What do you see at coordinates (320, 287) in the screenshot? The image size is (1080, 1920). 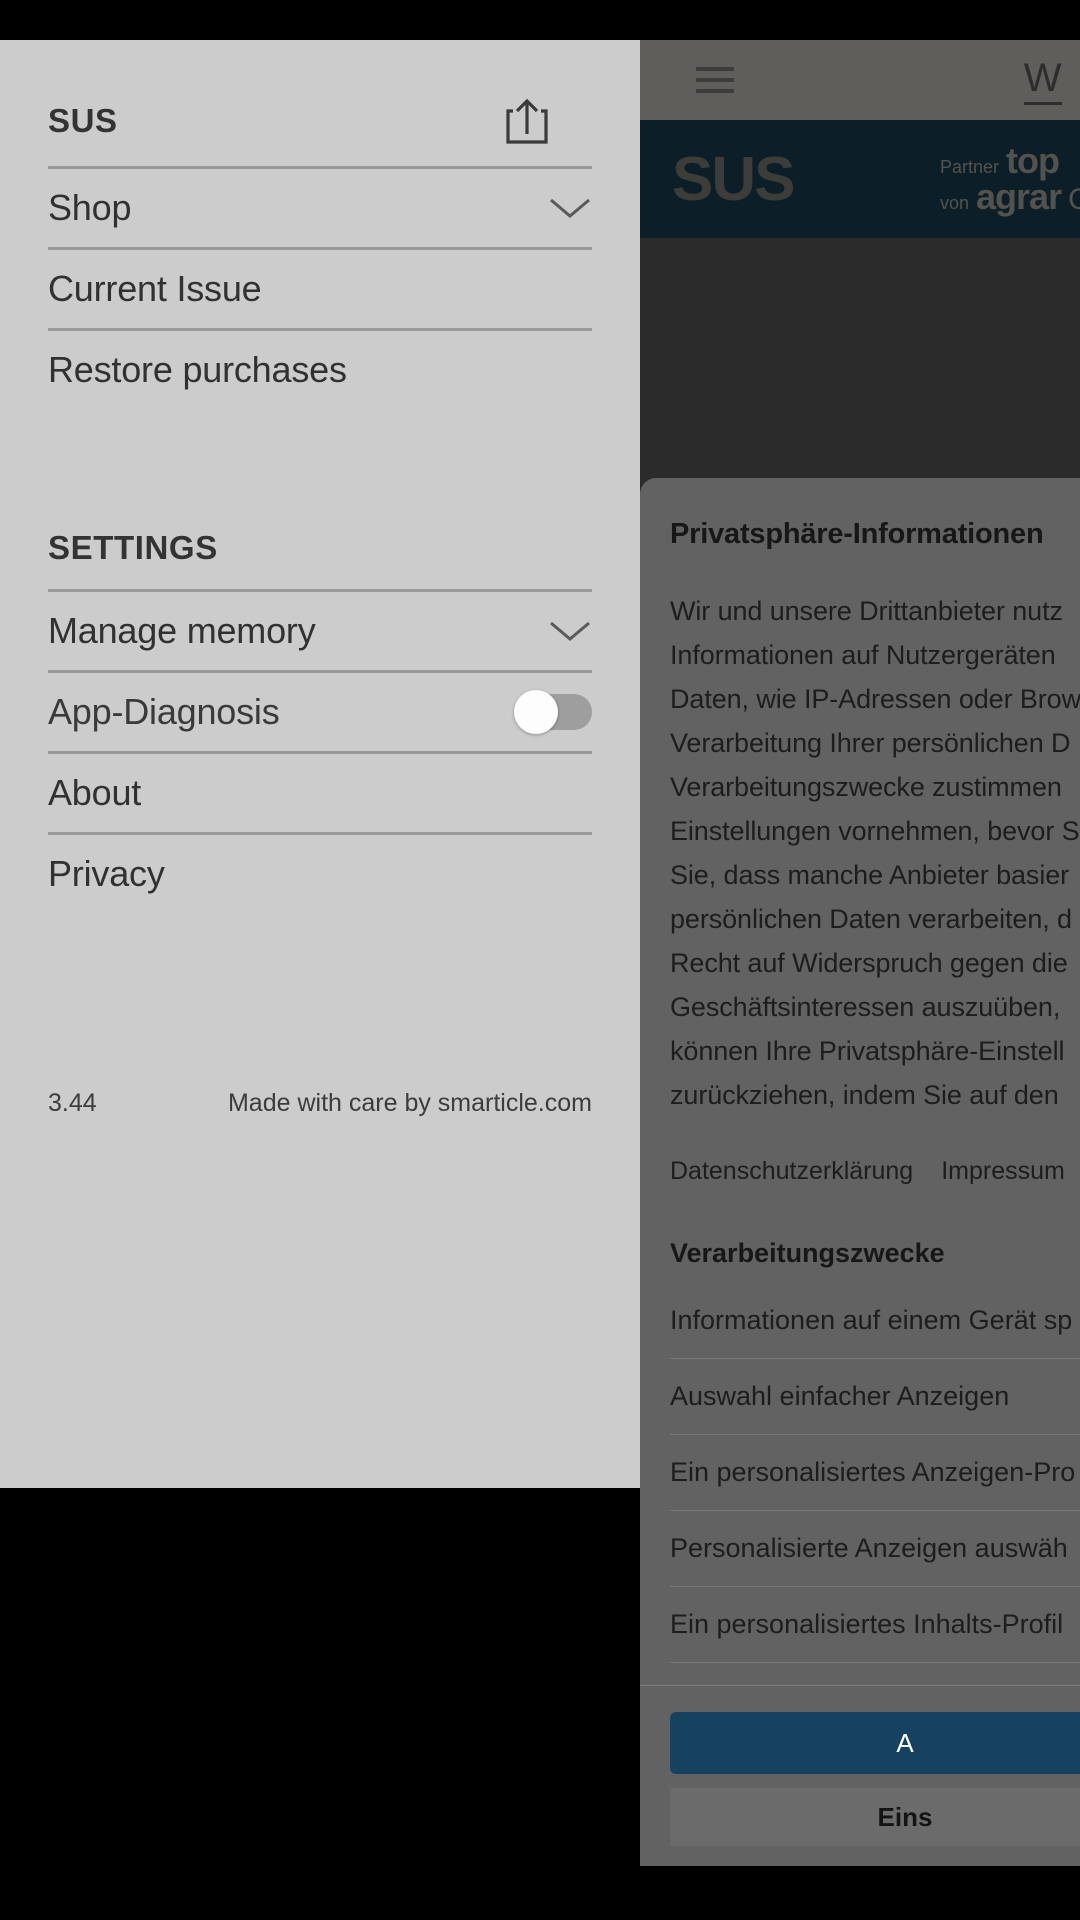 I see `sidebar-item-current-issue: Current Issue` at bounding box center [320, 287].